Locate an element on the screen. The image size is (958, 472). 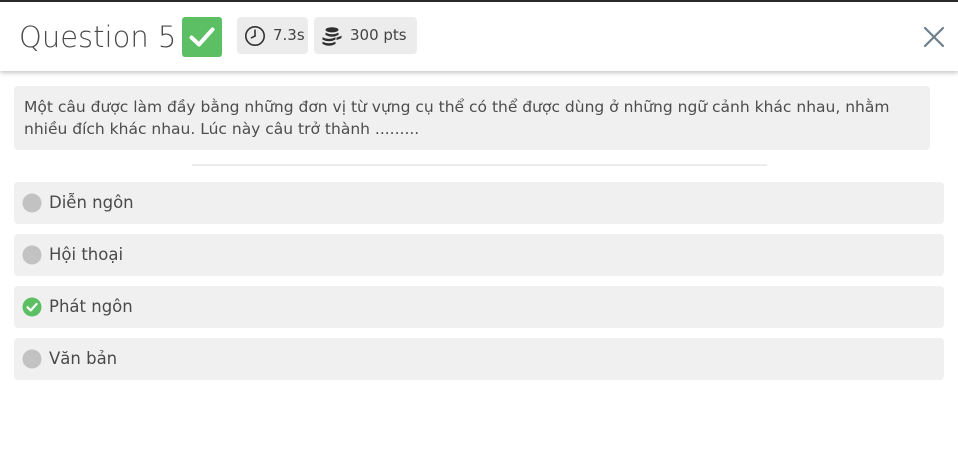
answer-option: Hội thoại is located at coordinates (479, 255).